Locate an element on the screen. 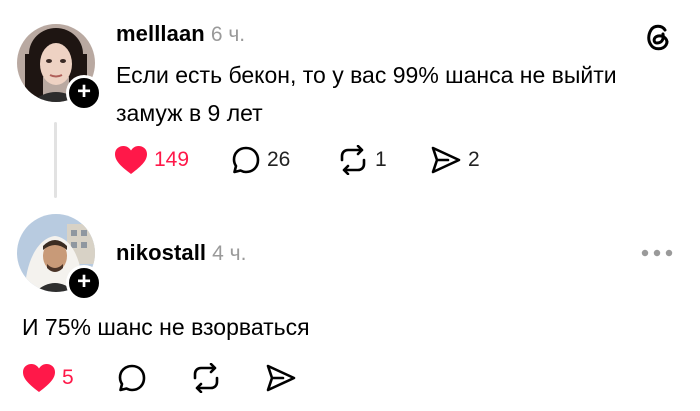  username: melllaan is located at coordinates (160, 34).